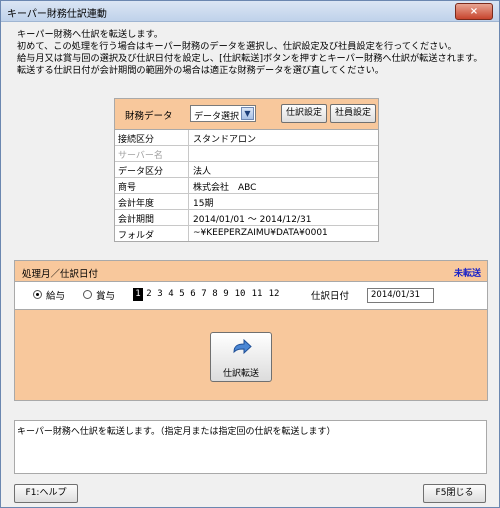 This screenshot has width=500, height=508. Describe the element at coordinates (474, 11) in the screenshot. I see `close-window-button: ×` at that location.